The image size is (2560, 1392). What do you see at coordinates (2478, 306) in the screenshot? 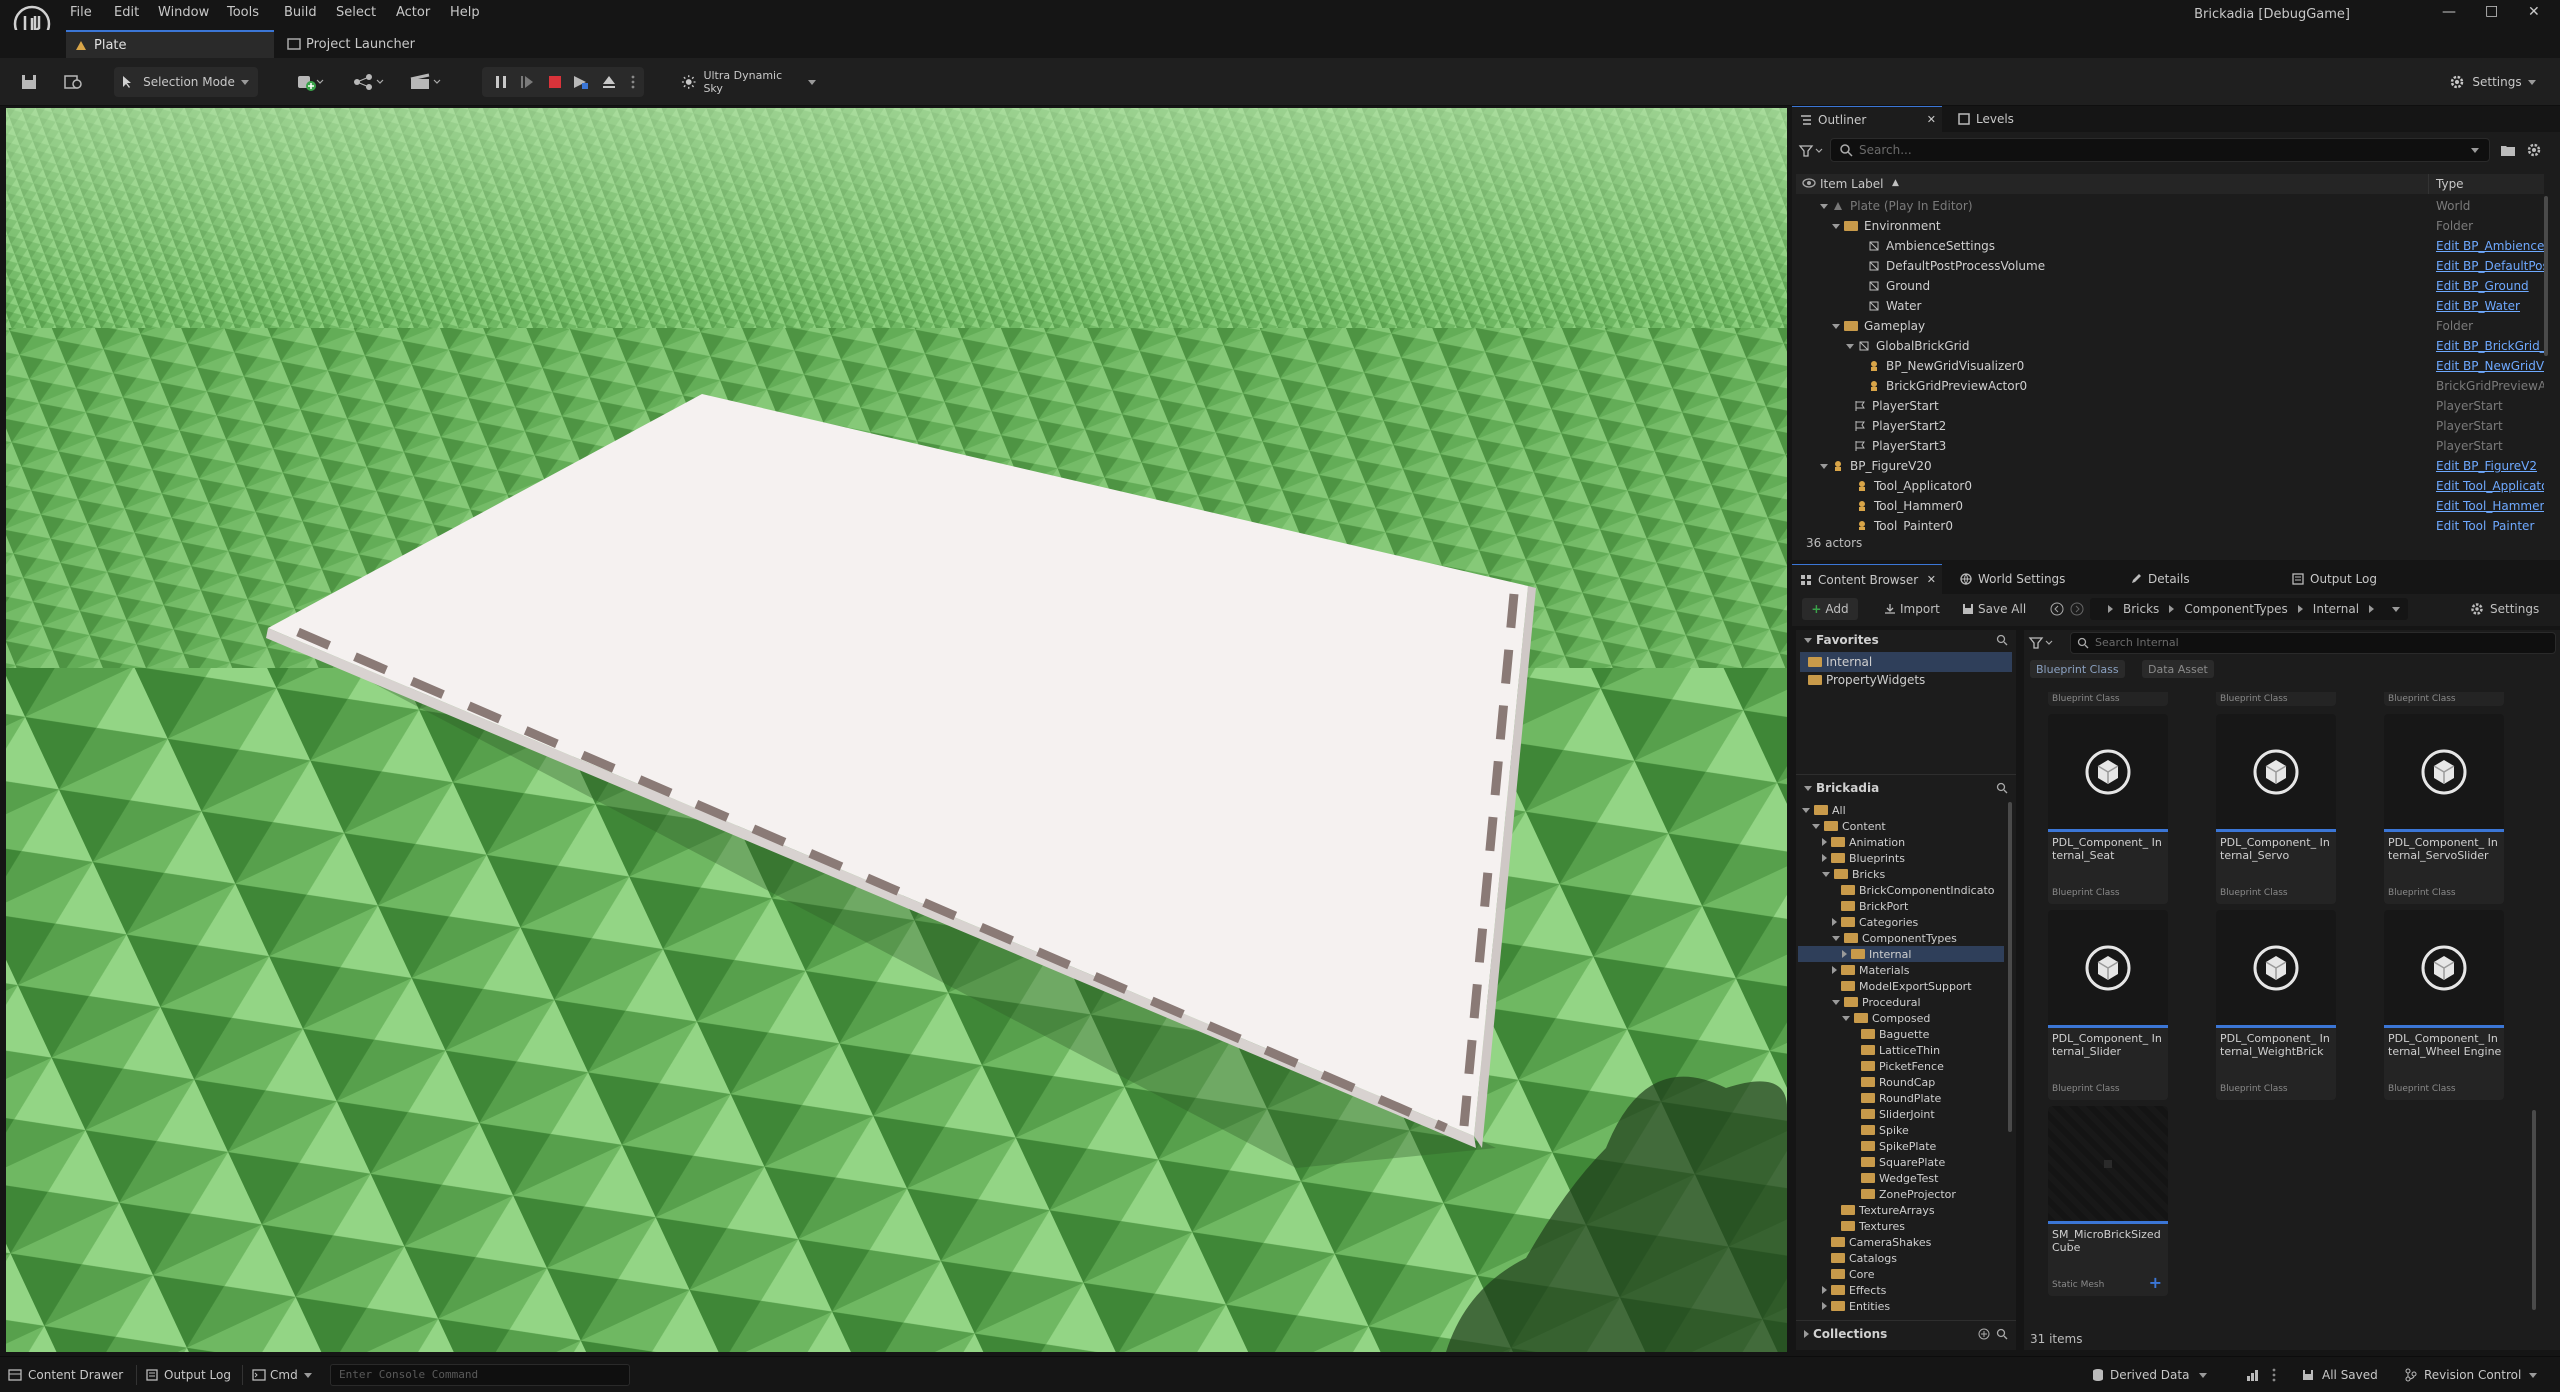
I see `edit-blueprint-link: Edit BP_Water` at bounding box center [2478, 306].